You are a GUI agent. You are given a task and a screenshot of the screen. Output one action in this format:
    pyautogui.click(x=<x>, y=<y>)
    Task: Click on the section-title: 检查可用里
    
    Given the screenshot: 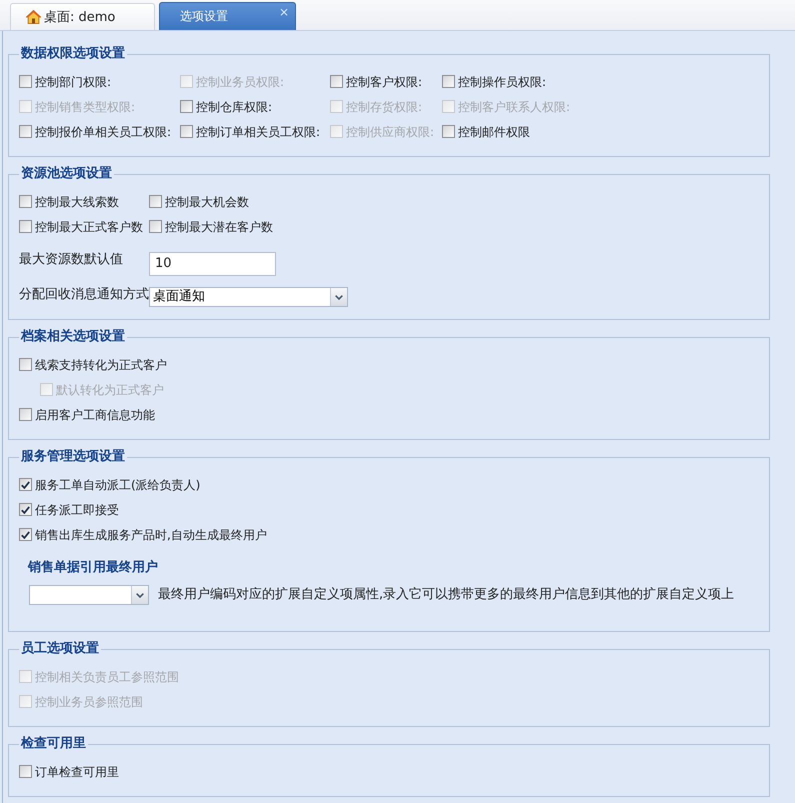 What is the action you would take?
    pyautogui.click(x=53, y=744)
    